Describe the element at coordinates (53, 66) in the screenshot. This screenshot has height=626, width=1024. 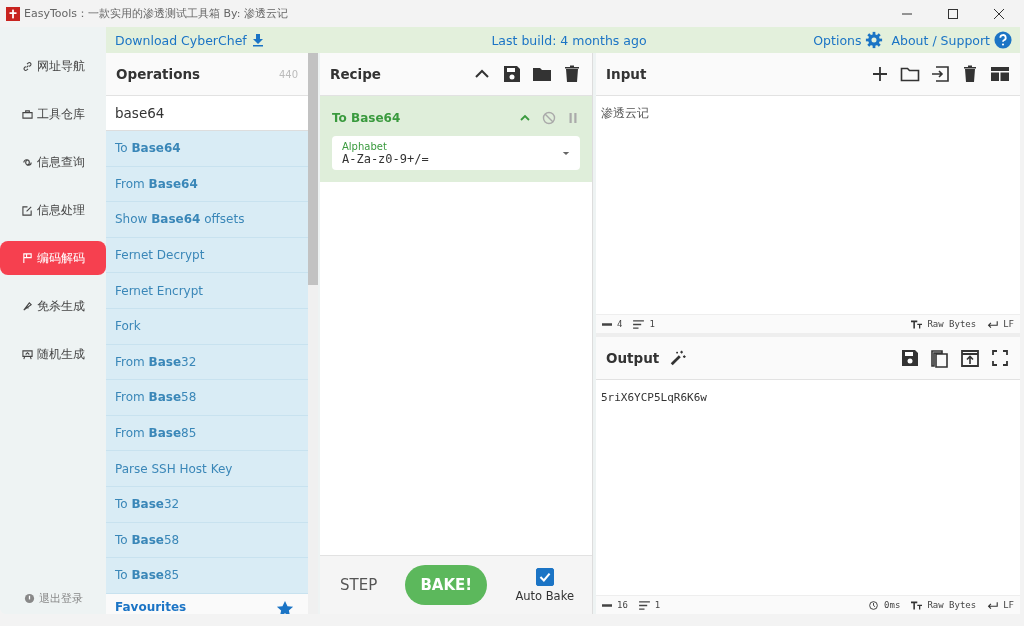
I see `sidebar-item: 网址导航` at that location.